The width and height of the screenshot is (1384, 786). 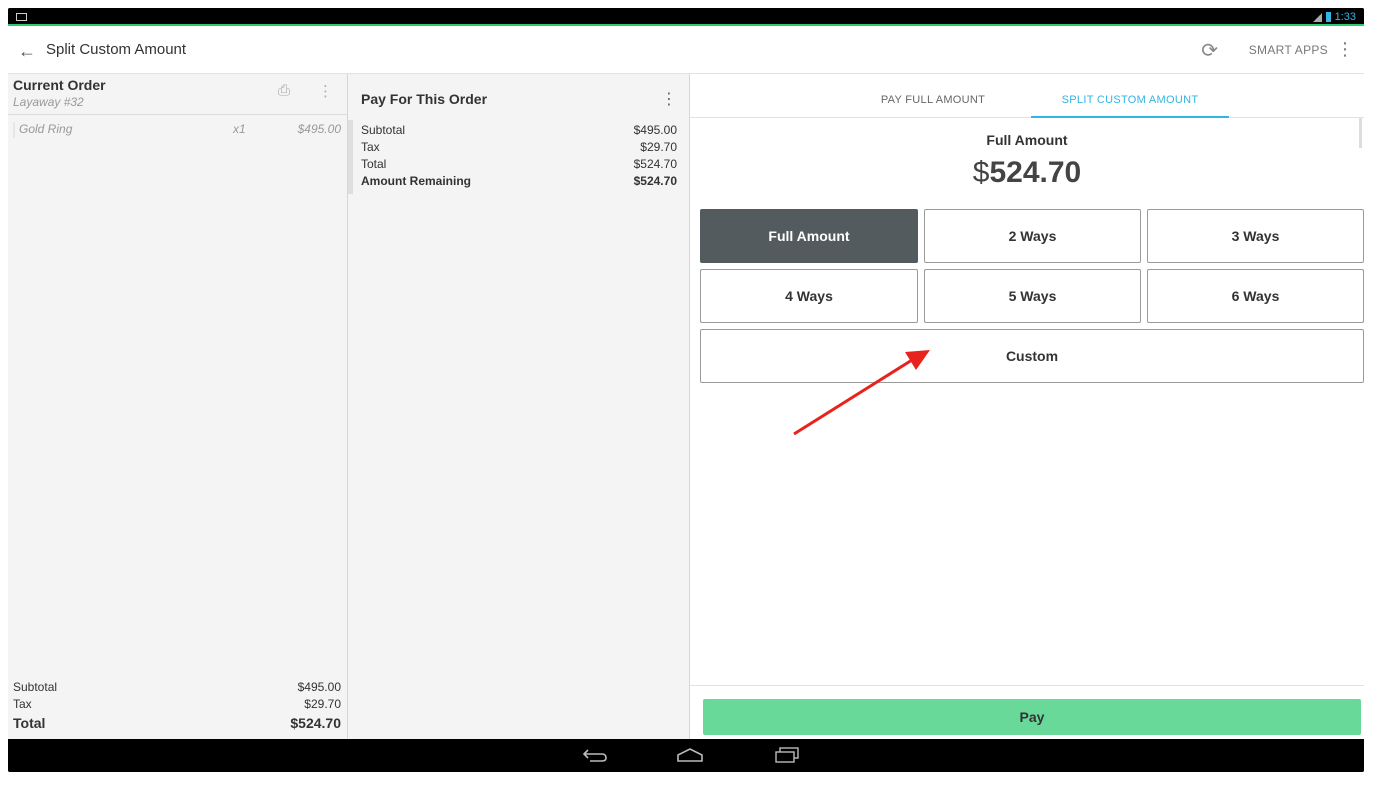 What do you see at coordinates (1130, 96) in the screenshot?
I see `tab-split-custom-amount: SPLIT CUSTOM AMOUNT` at bounding box center [1130, 96].